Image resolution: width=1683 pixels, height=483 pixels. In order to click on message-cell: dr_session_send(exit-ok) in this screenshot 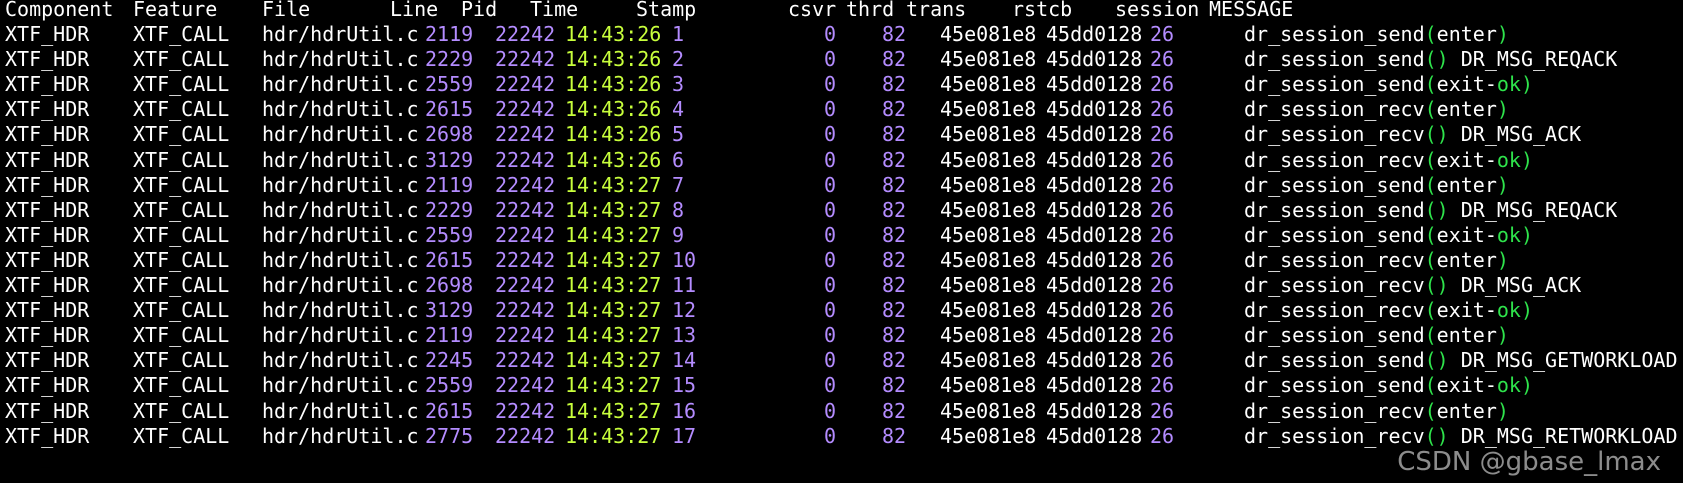, I will do `click(1388, 84)`.